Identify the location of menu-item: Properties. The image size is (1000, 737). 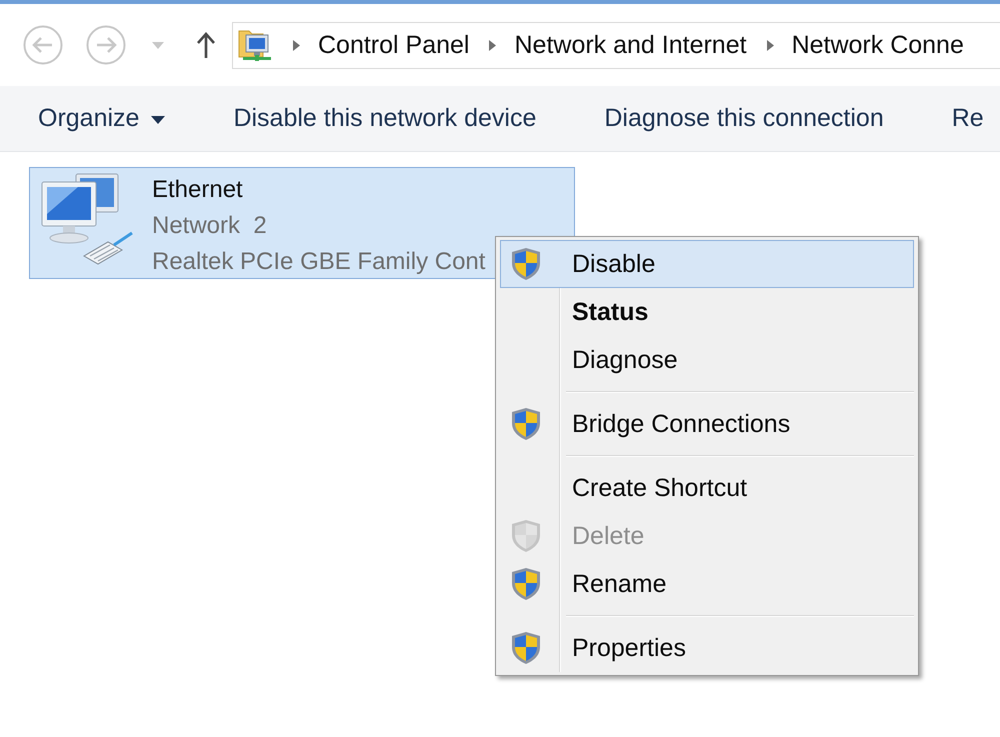
(707, 648).